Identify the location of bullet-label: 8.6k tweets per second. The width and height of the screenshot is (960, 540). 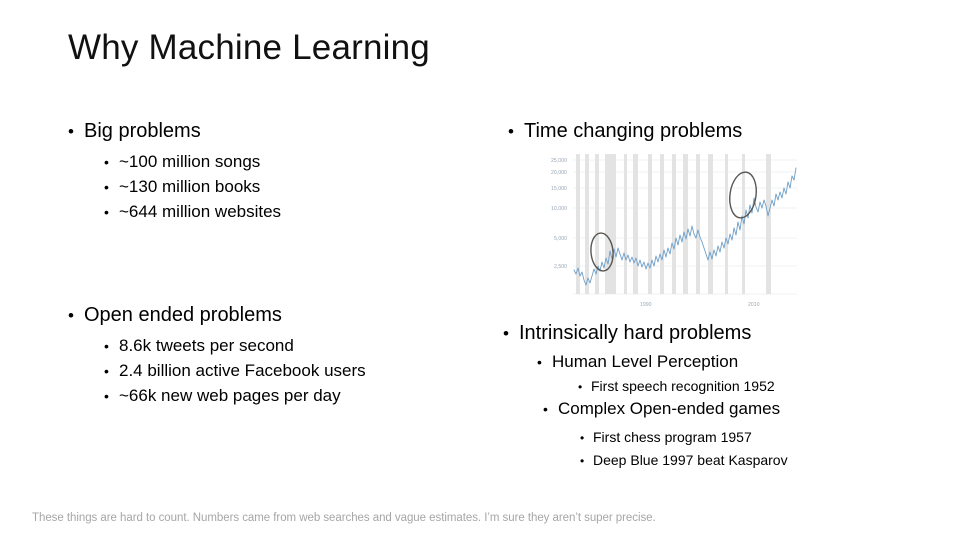
(206, 345).